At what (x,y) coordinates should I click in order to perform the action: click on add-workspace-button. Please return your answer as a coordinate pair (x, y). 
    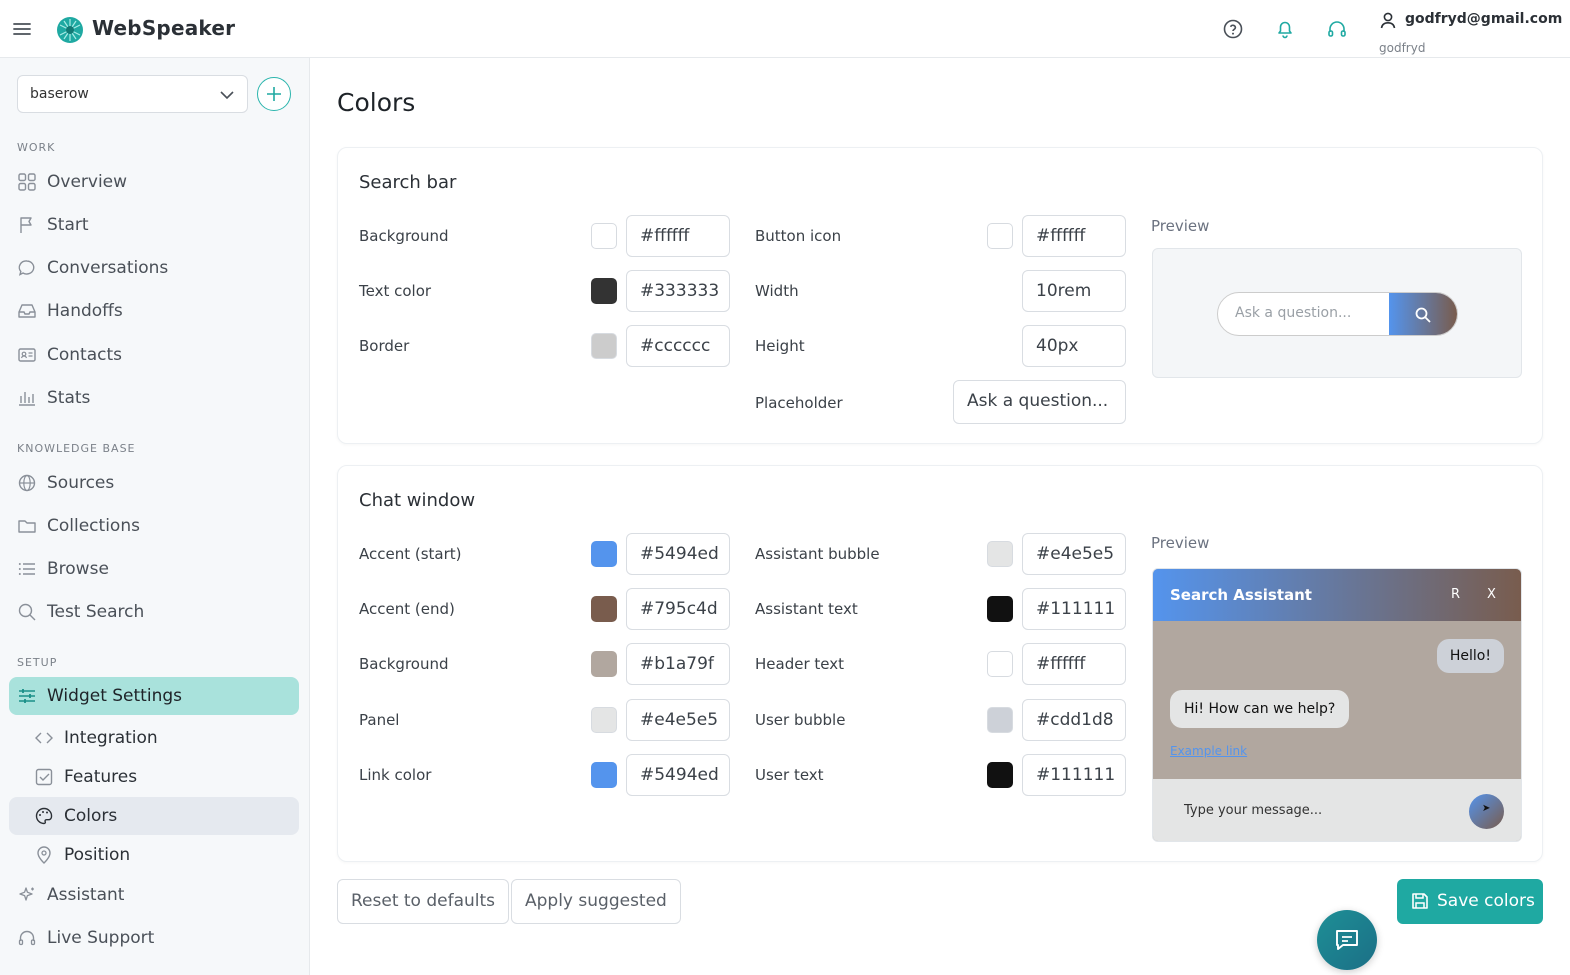
    Looking at the image, I should click on (274, 94).